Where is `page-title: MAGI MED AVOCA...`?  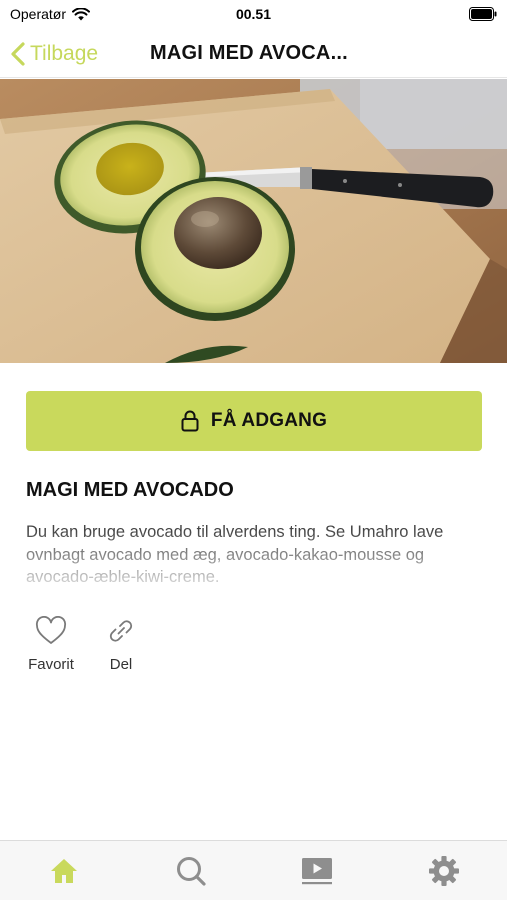
page-title: MAGI MED AVOCA... is located at coordinates (249, 53).